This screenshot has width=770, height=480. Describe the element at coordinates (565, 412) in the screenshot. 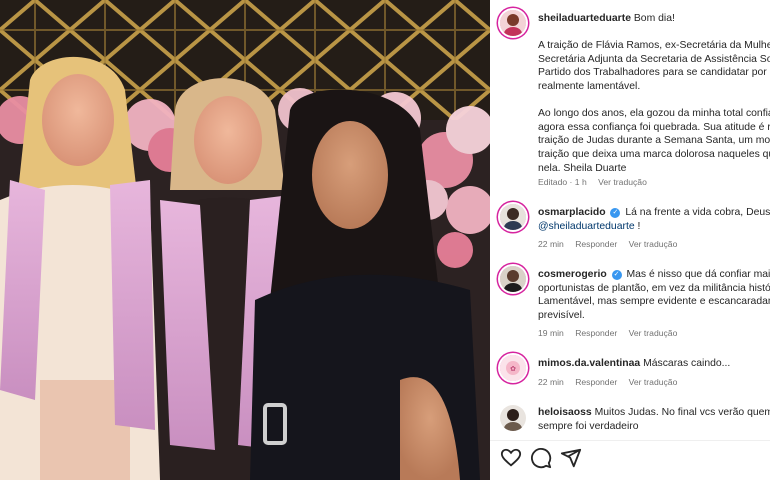

I see `comment-username: heloisaoss` at that location.